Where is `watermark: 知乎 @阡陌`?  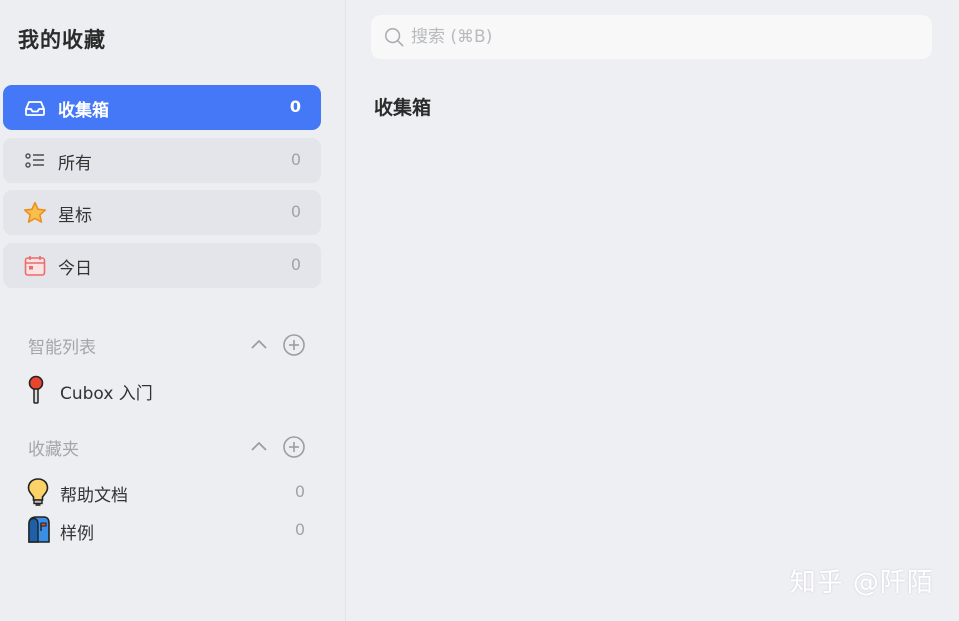 watermark: 知乎 @阡陌 is located at coordinates (861, 583).